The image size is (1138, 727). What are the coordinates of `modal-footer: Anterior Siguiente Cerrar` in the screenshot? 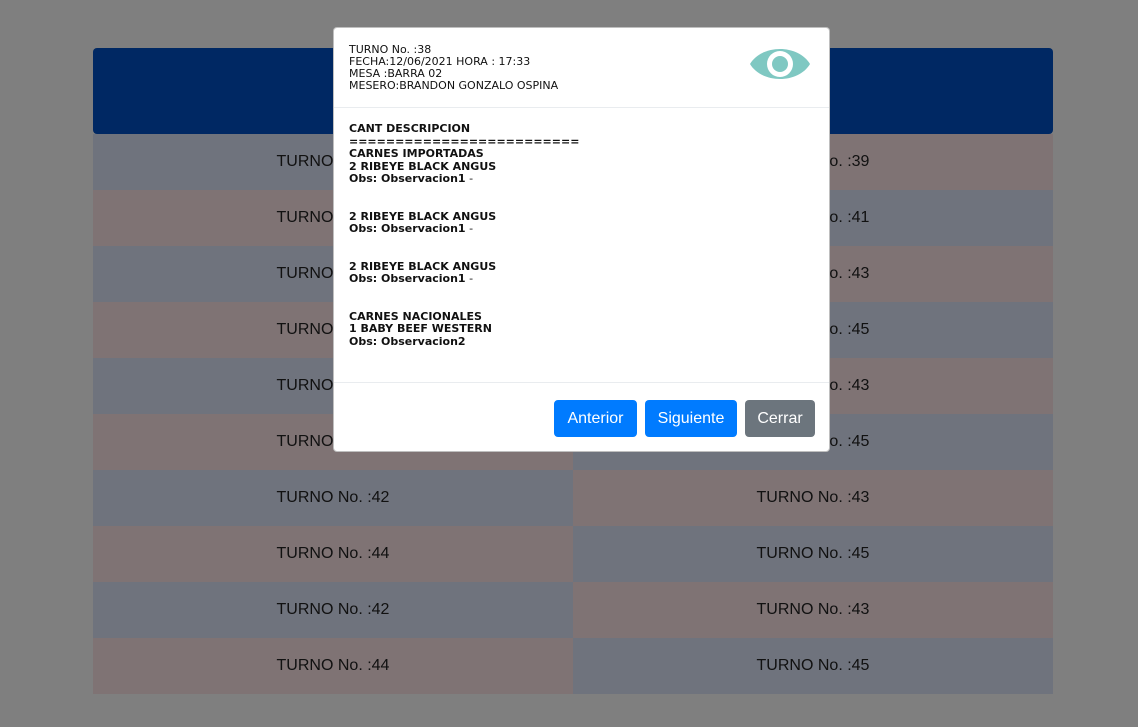 It's located at (581, 418).